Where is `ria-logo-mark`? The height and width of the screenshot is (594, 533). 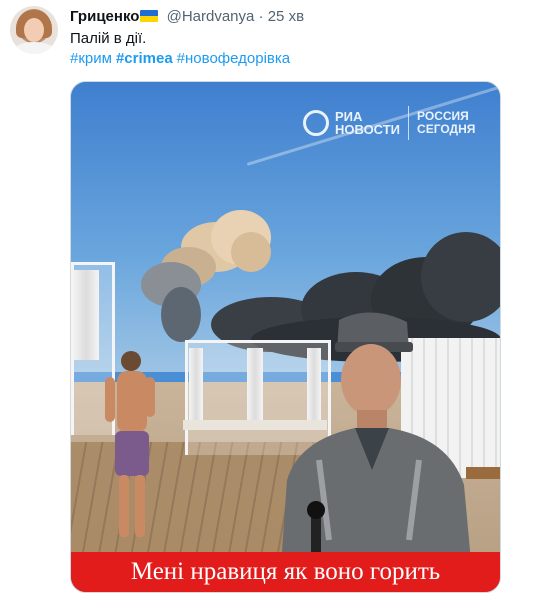
ria-logo-mark is located at coordinates (316, 123).